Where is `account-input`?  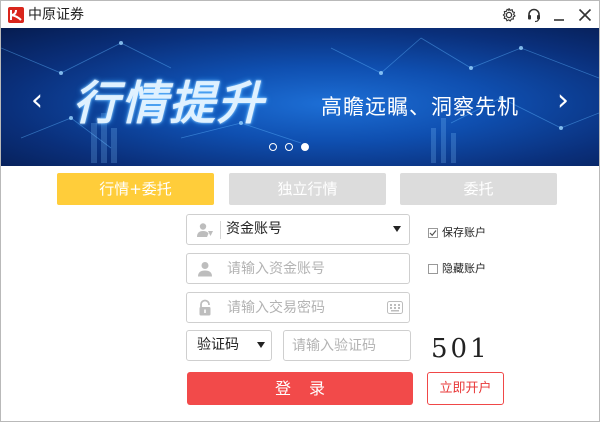
account-input is located at coordinates (317, 268).